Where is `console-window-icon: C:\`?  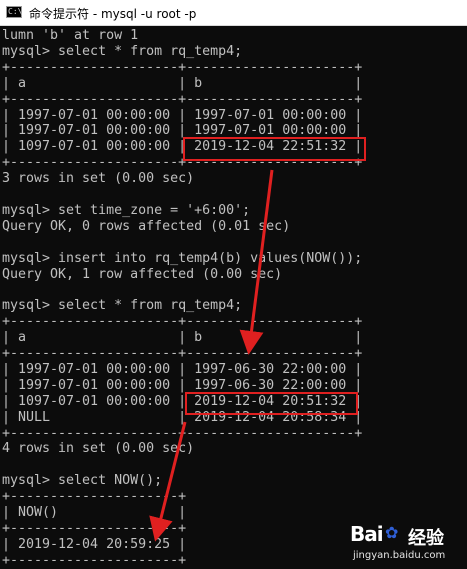
console-window-icon: C:\ is located at coordinates (14, 12).